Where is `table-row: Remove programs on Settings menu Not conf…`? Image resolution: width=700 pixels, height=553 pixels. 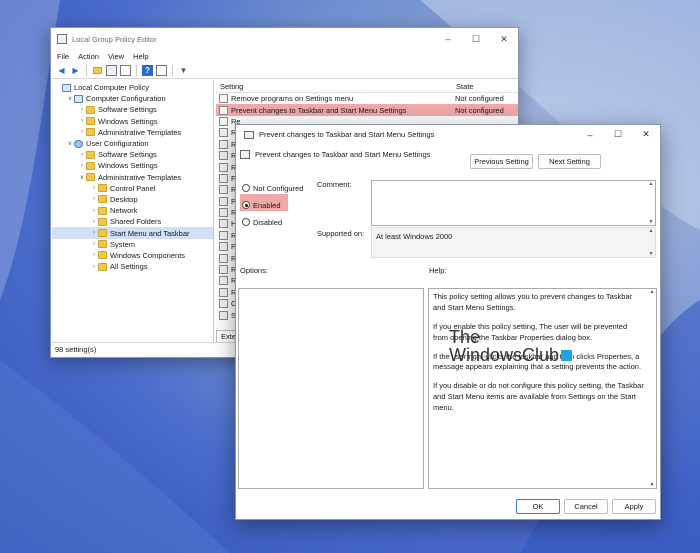
table-row: Remove programs on Settings menu Not conf… is located at coordinates (367, 98).